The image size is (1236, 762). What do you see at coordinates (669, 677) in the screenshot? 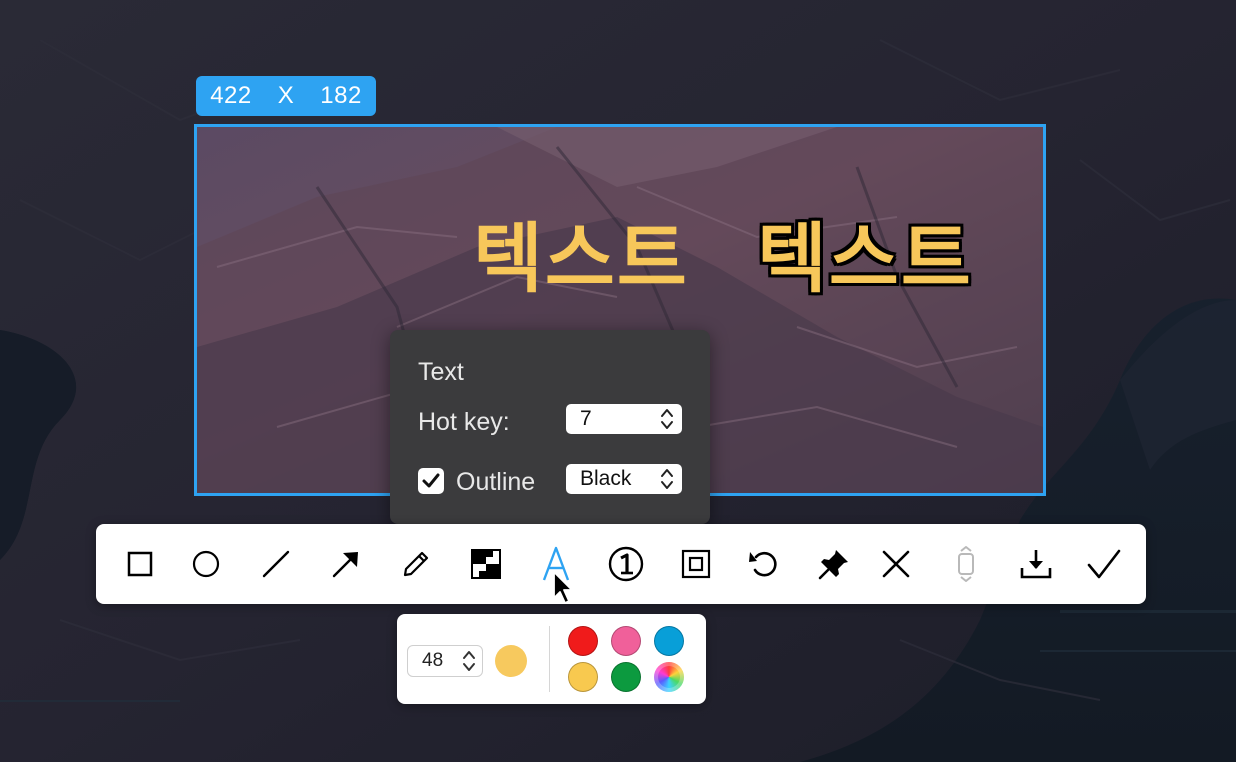
I see `color-swatch-custom-spectrum` at bounding box center [669, 677].